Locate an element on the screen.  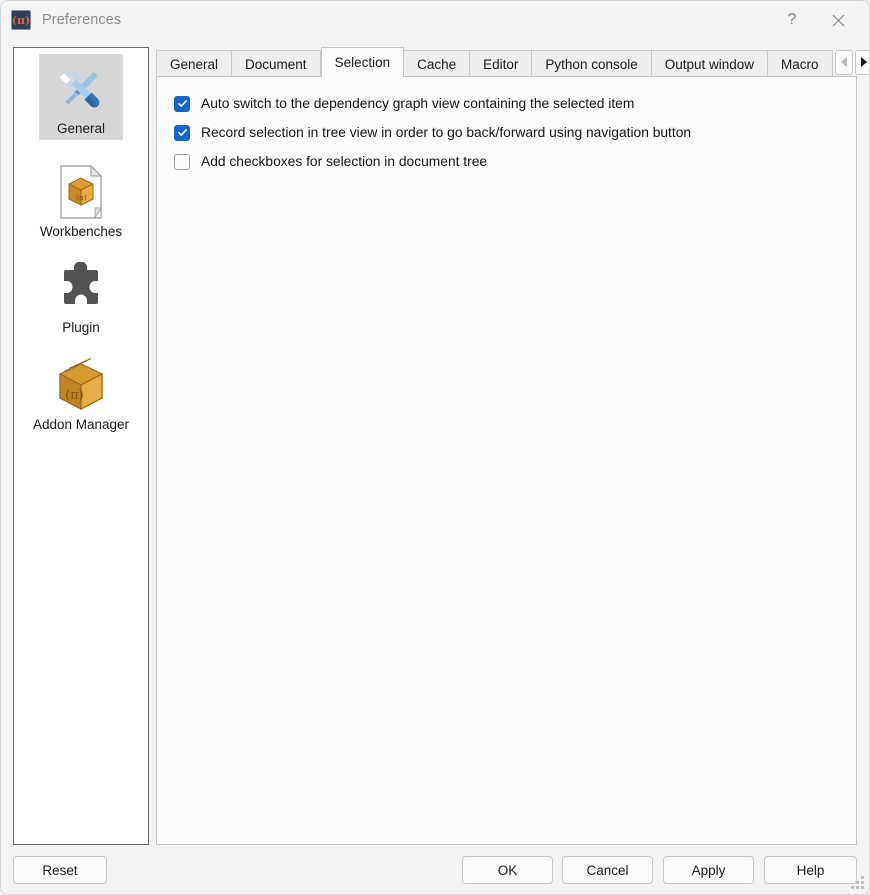
checkbox-auto-switch-dependency-graph is located at coordinates (182, 103).